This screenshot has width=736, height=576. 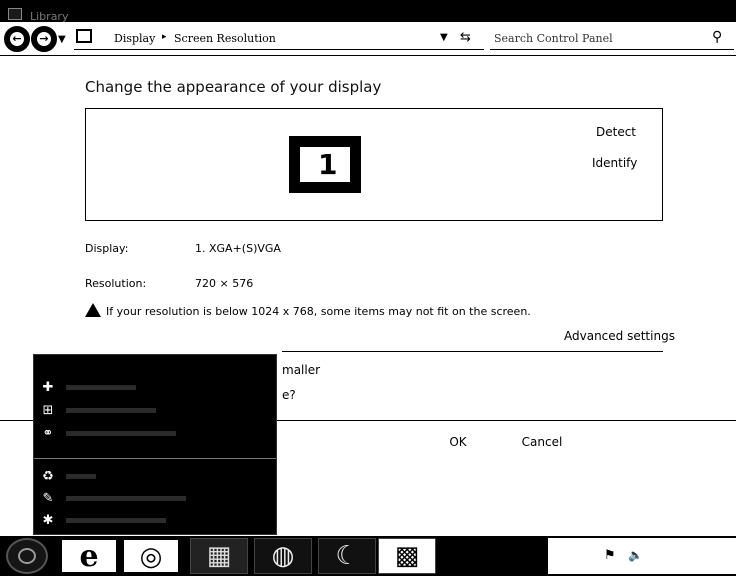 What do you see at coordinates (156, 521) in the screenshot?
I see `start-menu-item: ✱` at bounding box center [156, 521].